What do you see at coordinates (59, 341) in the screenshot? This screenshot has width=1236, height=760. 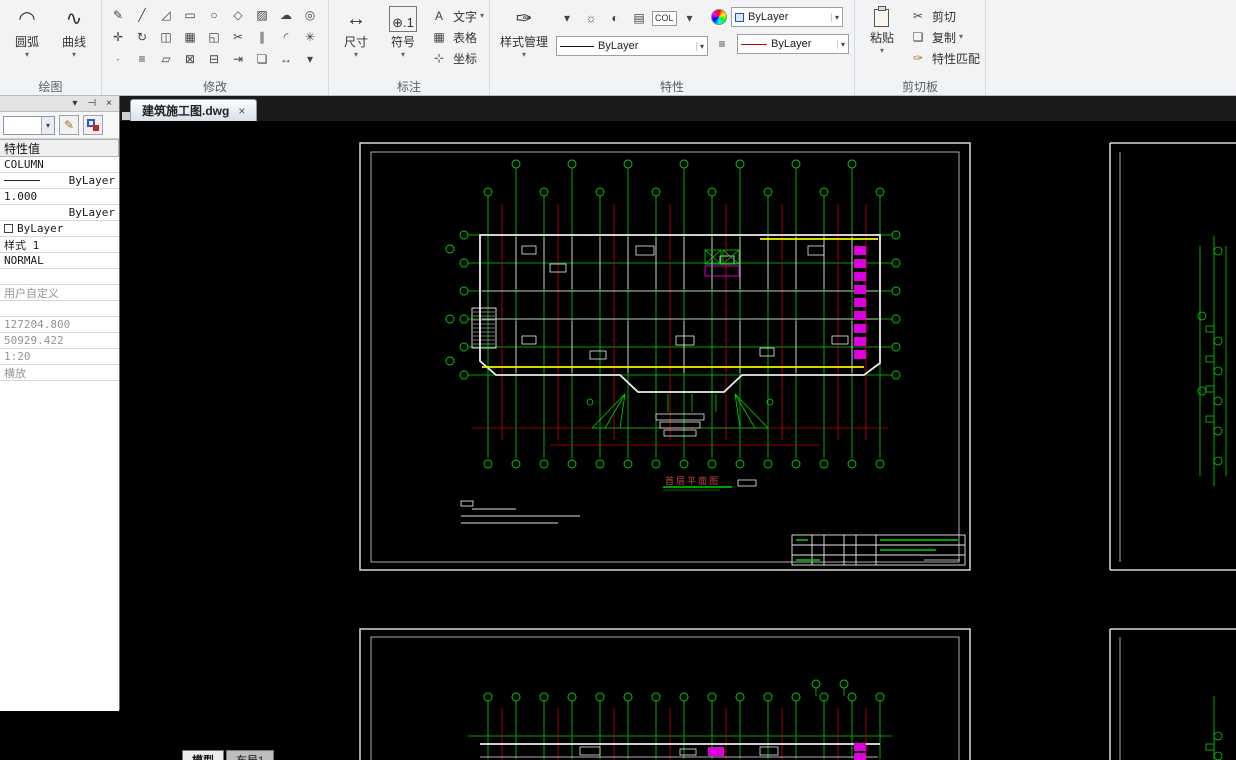 I see `property-row: 50929.422` at bounding box center [59, 341].